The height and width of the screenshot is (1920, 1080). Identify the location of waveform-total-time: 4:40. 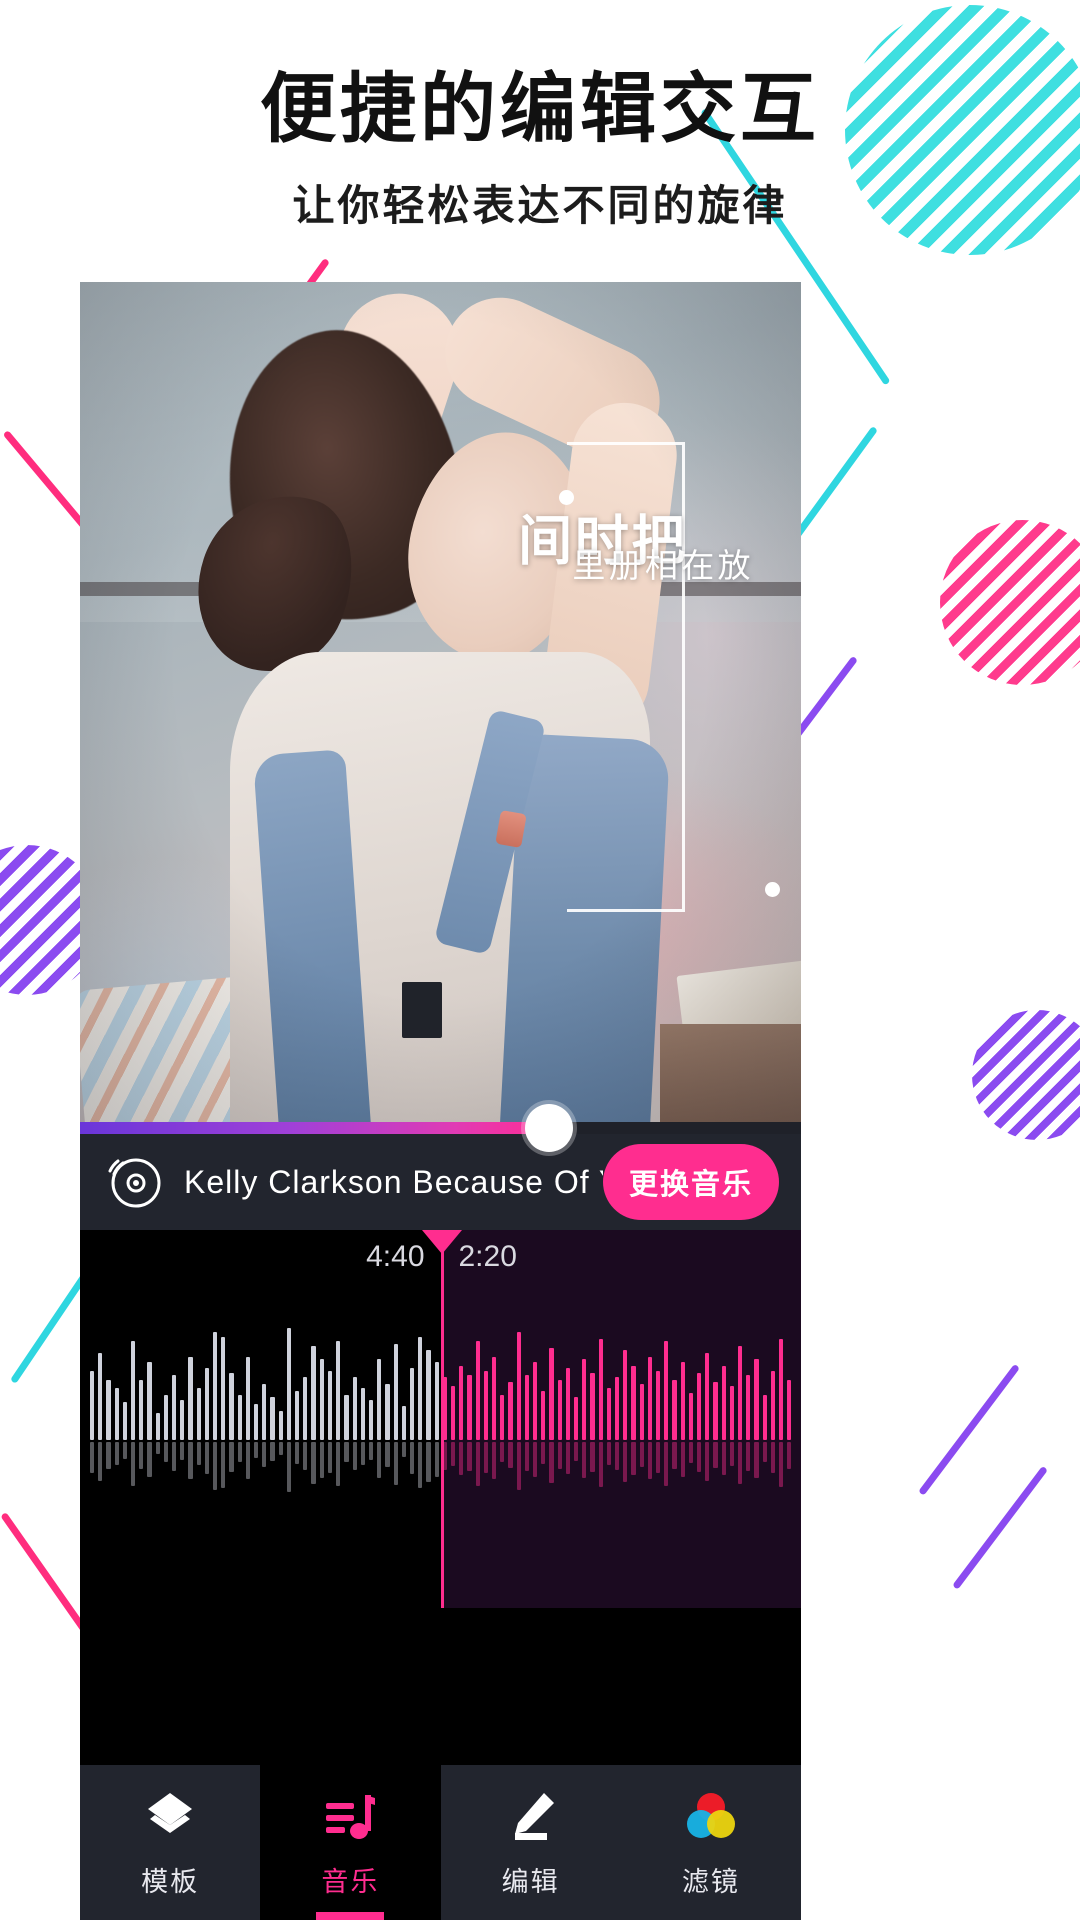
(395, 1256).